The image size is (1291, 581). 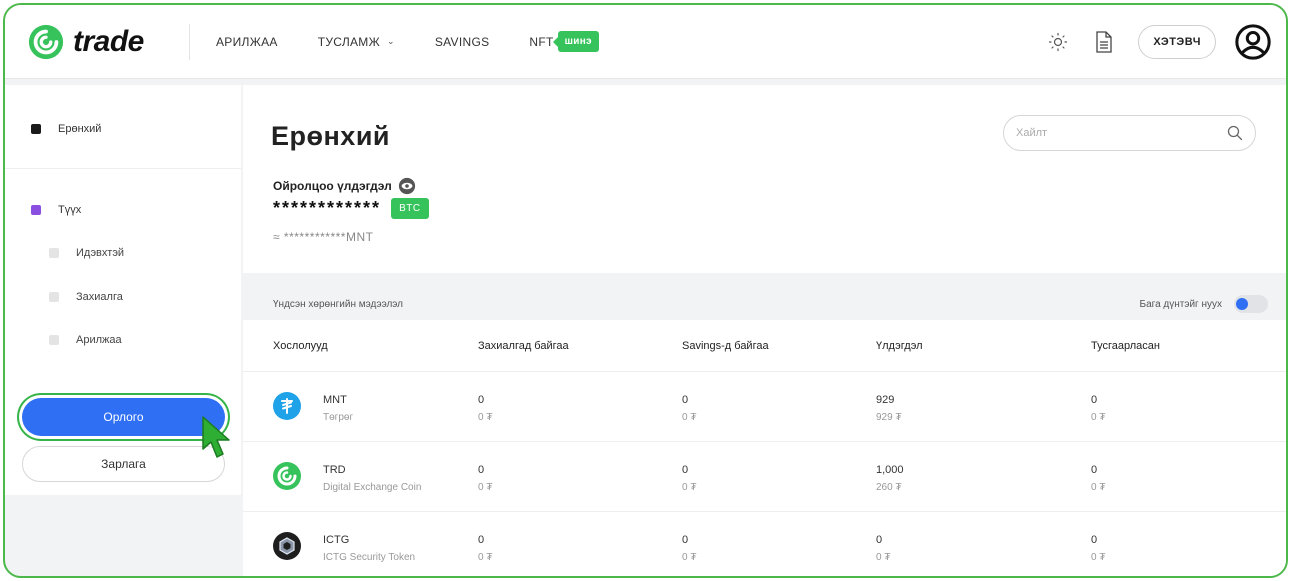 I want to click on nav-help: ТУСЛАМЖ ⌄, so click(x=356, y=42).